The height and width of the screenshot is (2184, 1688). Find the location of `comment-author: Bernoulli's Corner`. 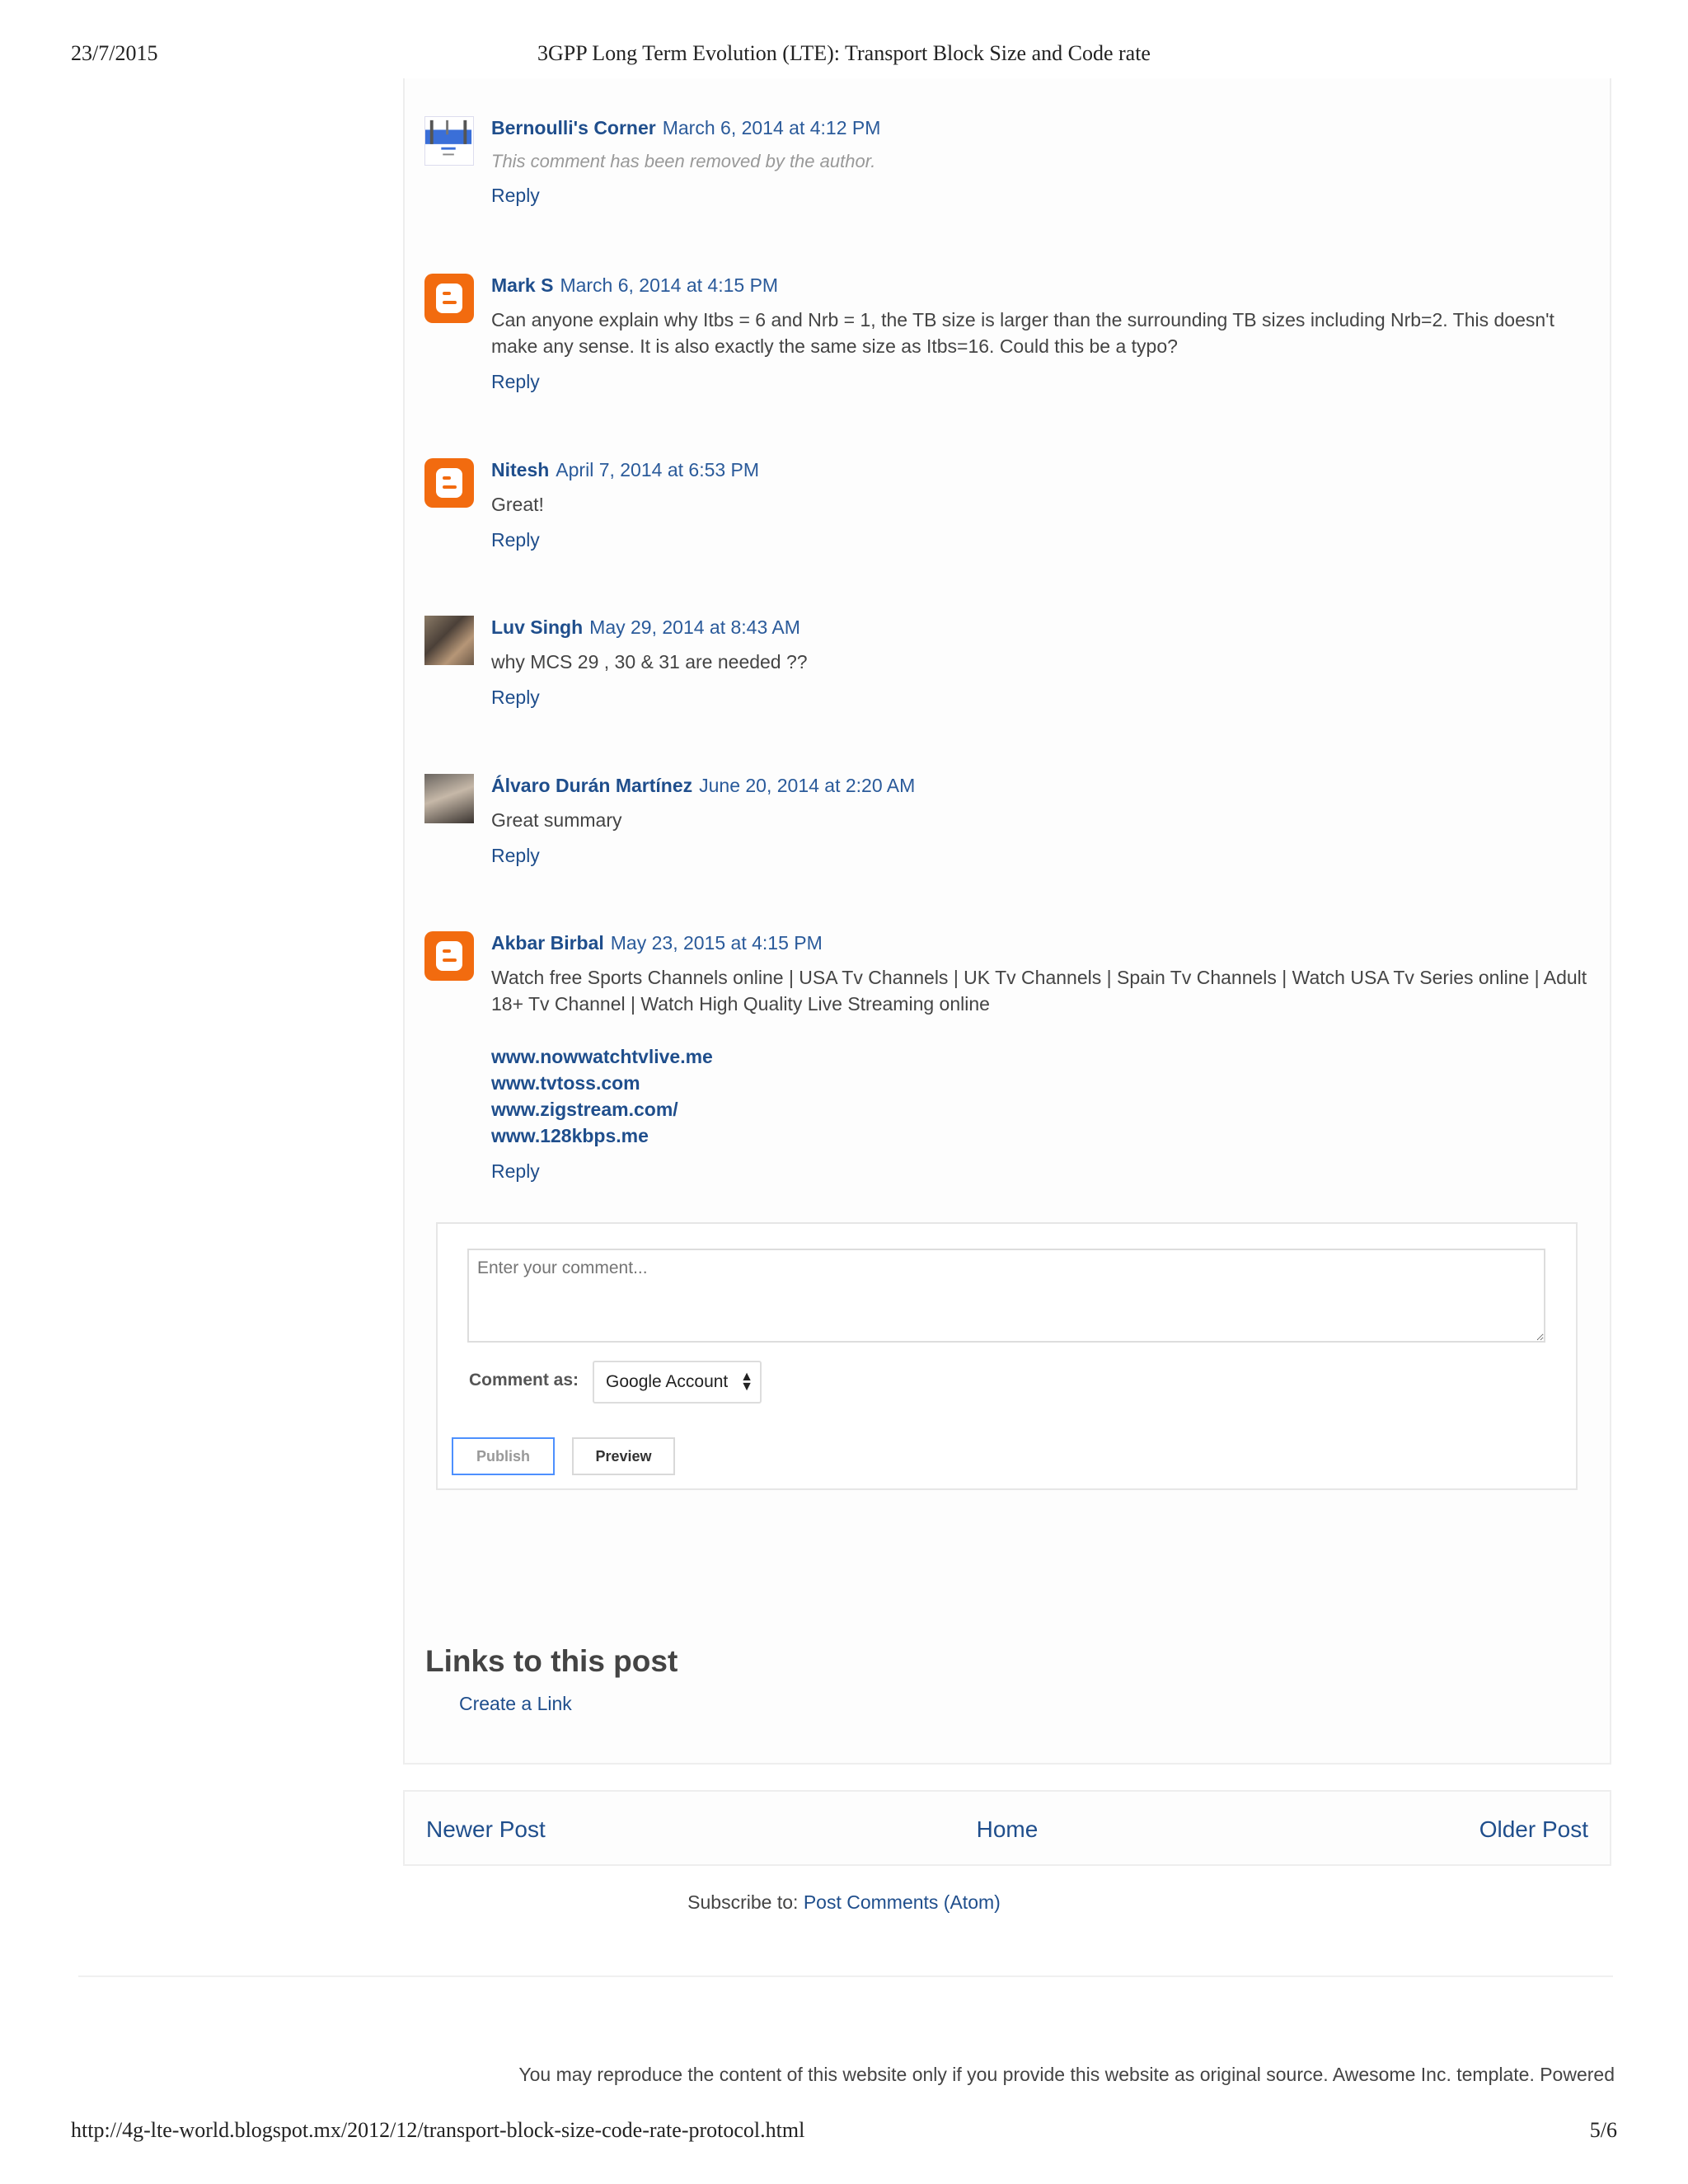

comment-author: Bernoulli's Corner is located at coordinates (573, 127).